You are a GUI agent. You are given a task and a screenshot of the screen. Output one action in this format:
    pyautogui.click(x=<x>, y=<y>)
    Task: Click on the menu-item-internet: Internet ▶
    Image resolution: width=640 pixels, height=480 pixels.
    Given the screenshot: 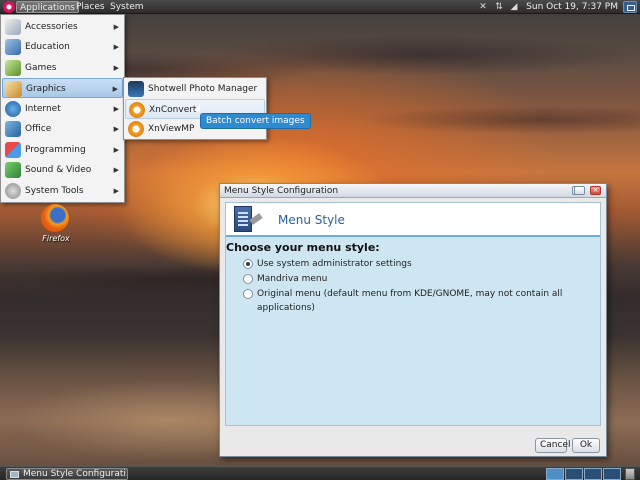 What is the action you would take?
    pyautogui.click(x=62, y=109)
    